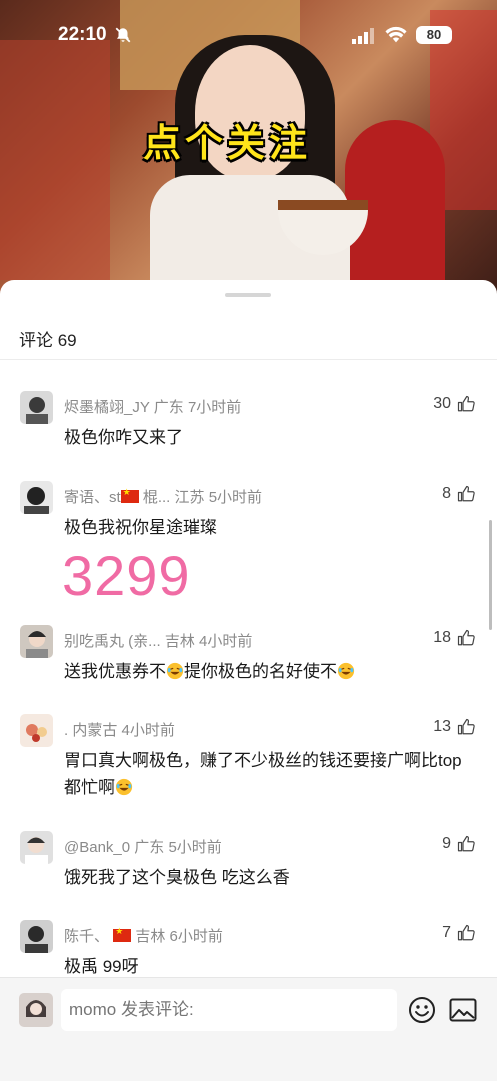 This screenshot has width=497, height=1081. I want to click on like-button: 18, so click(454, 638).